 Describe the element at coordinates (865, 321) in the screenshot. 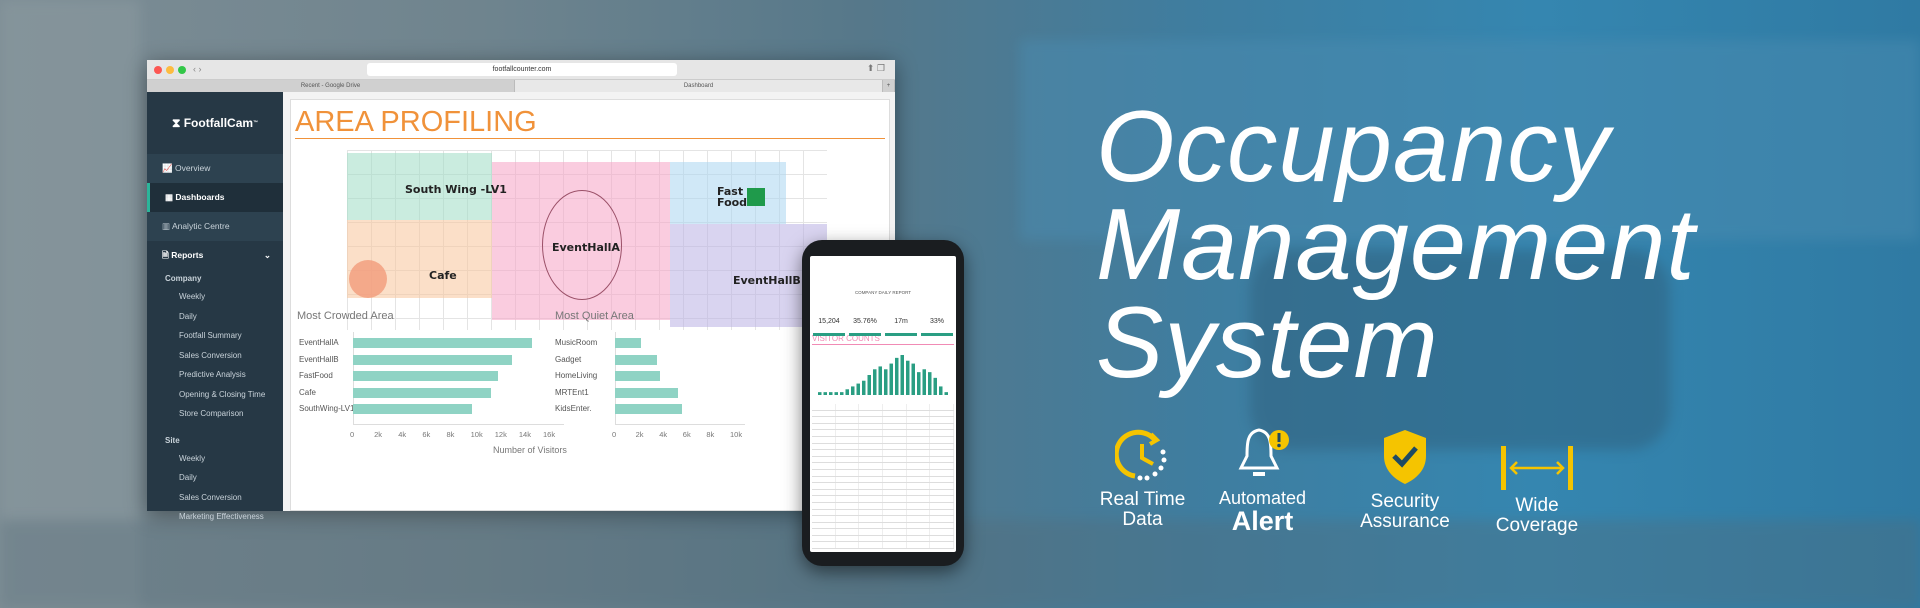

I see `kpi-value: 35.76%` at that location.